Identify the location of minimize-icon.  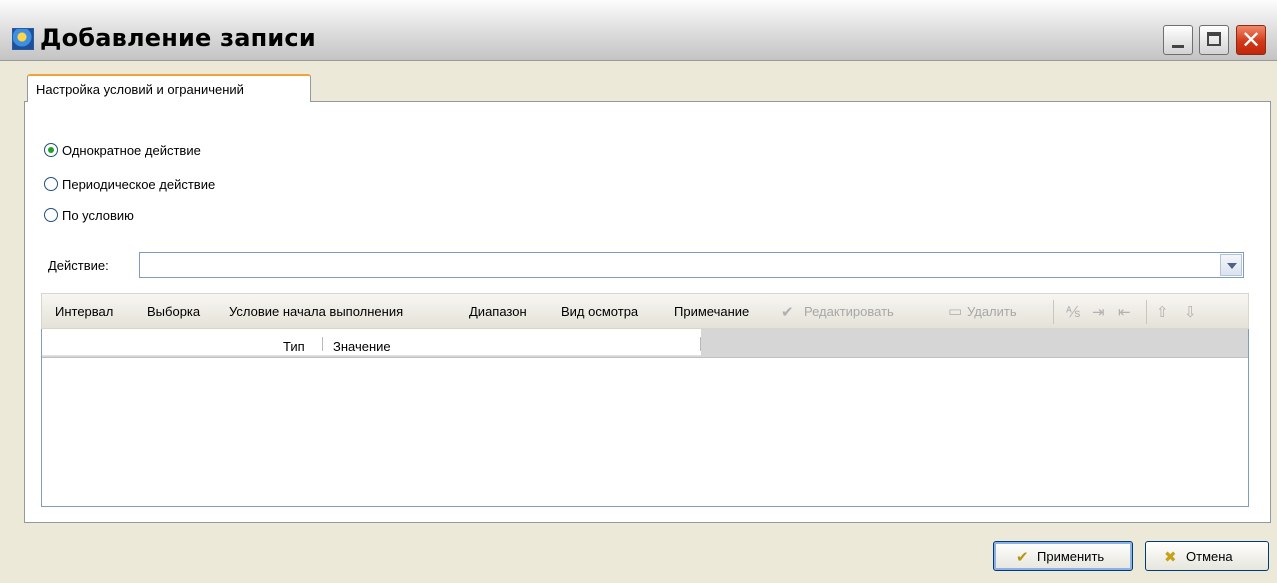
(1178, 46).